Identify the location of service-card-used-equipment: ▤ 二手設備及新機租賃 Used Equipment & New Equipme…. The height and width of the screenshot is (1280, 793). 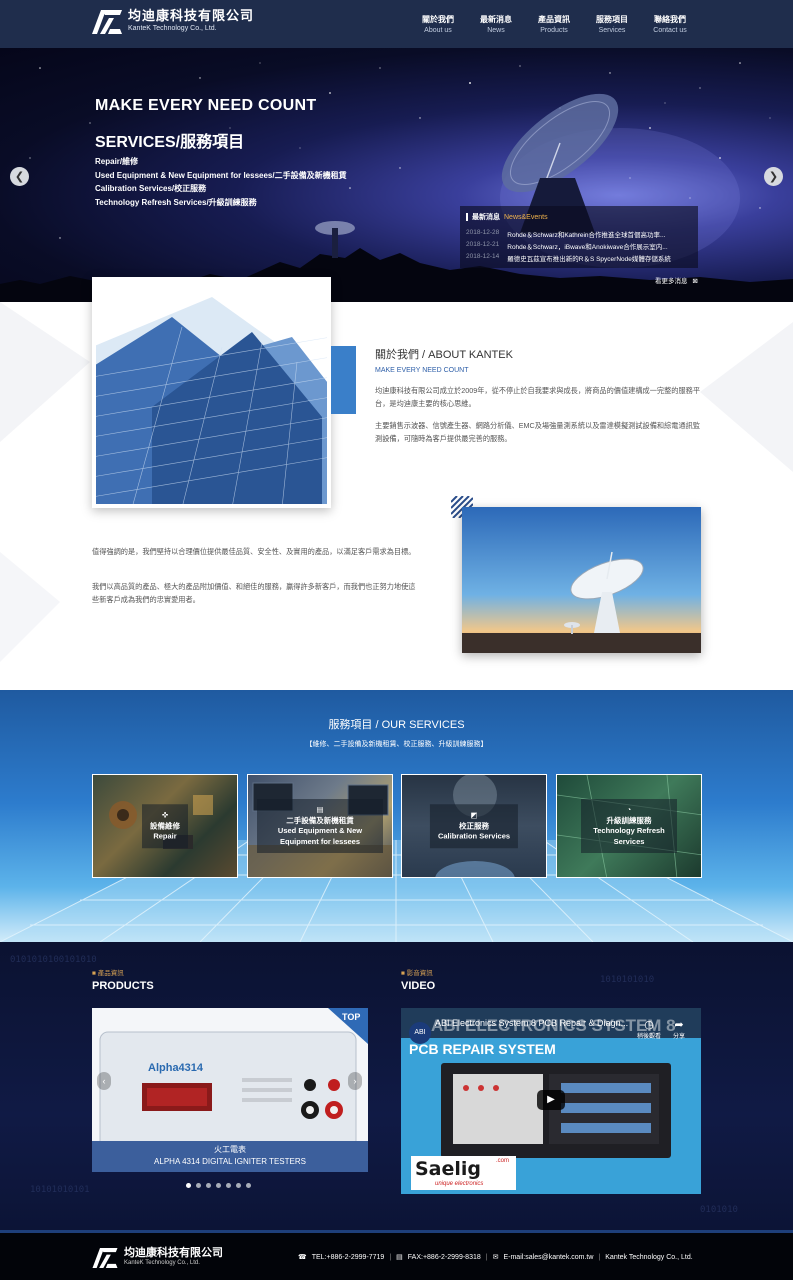
(320, 826).